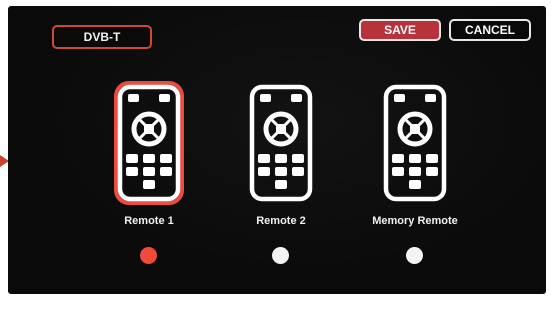 The image size is (555, 320). Describe the element at coordinates (415, 221) in the screenshot. I see `memory-remote-label: Memory Remote` at that location.